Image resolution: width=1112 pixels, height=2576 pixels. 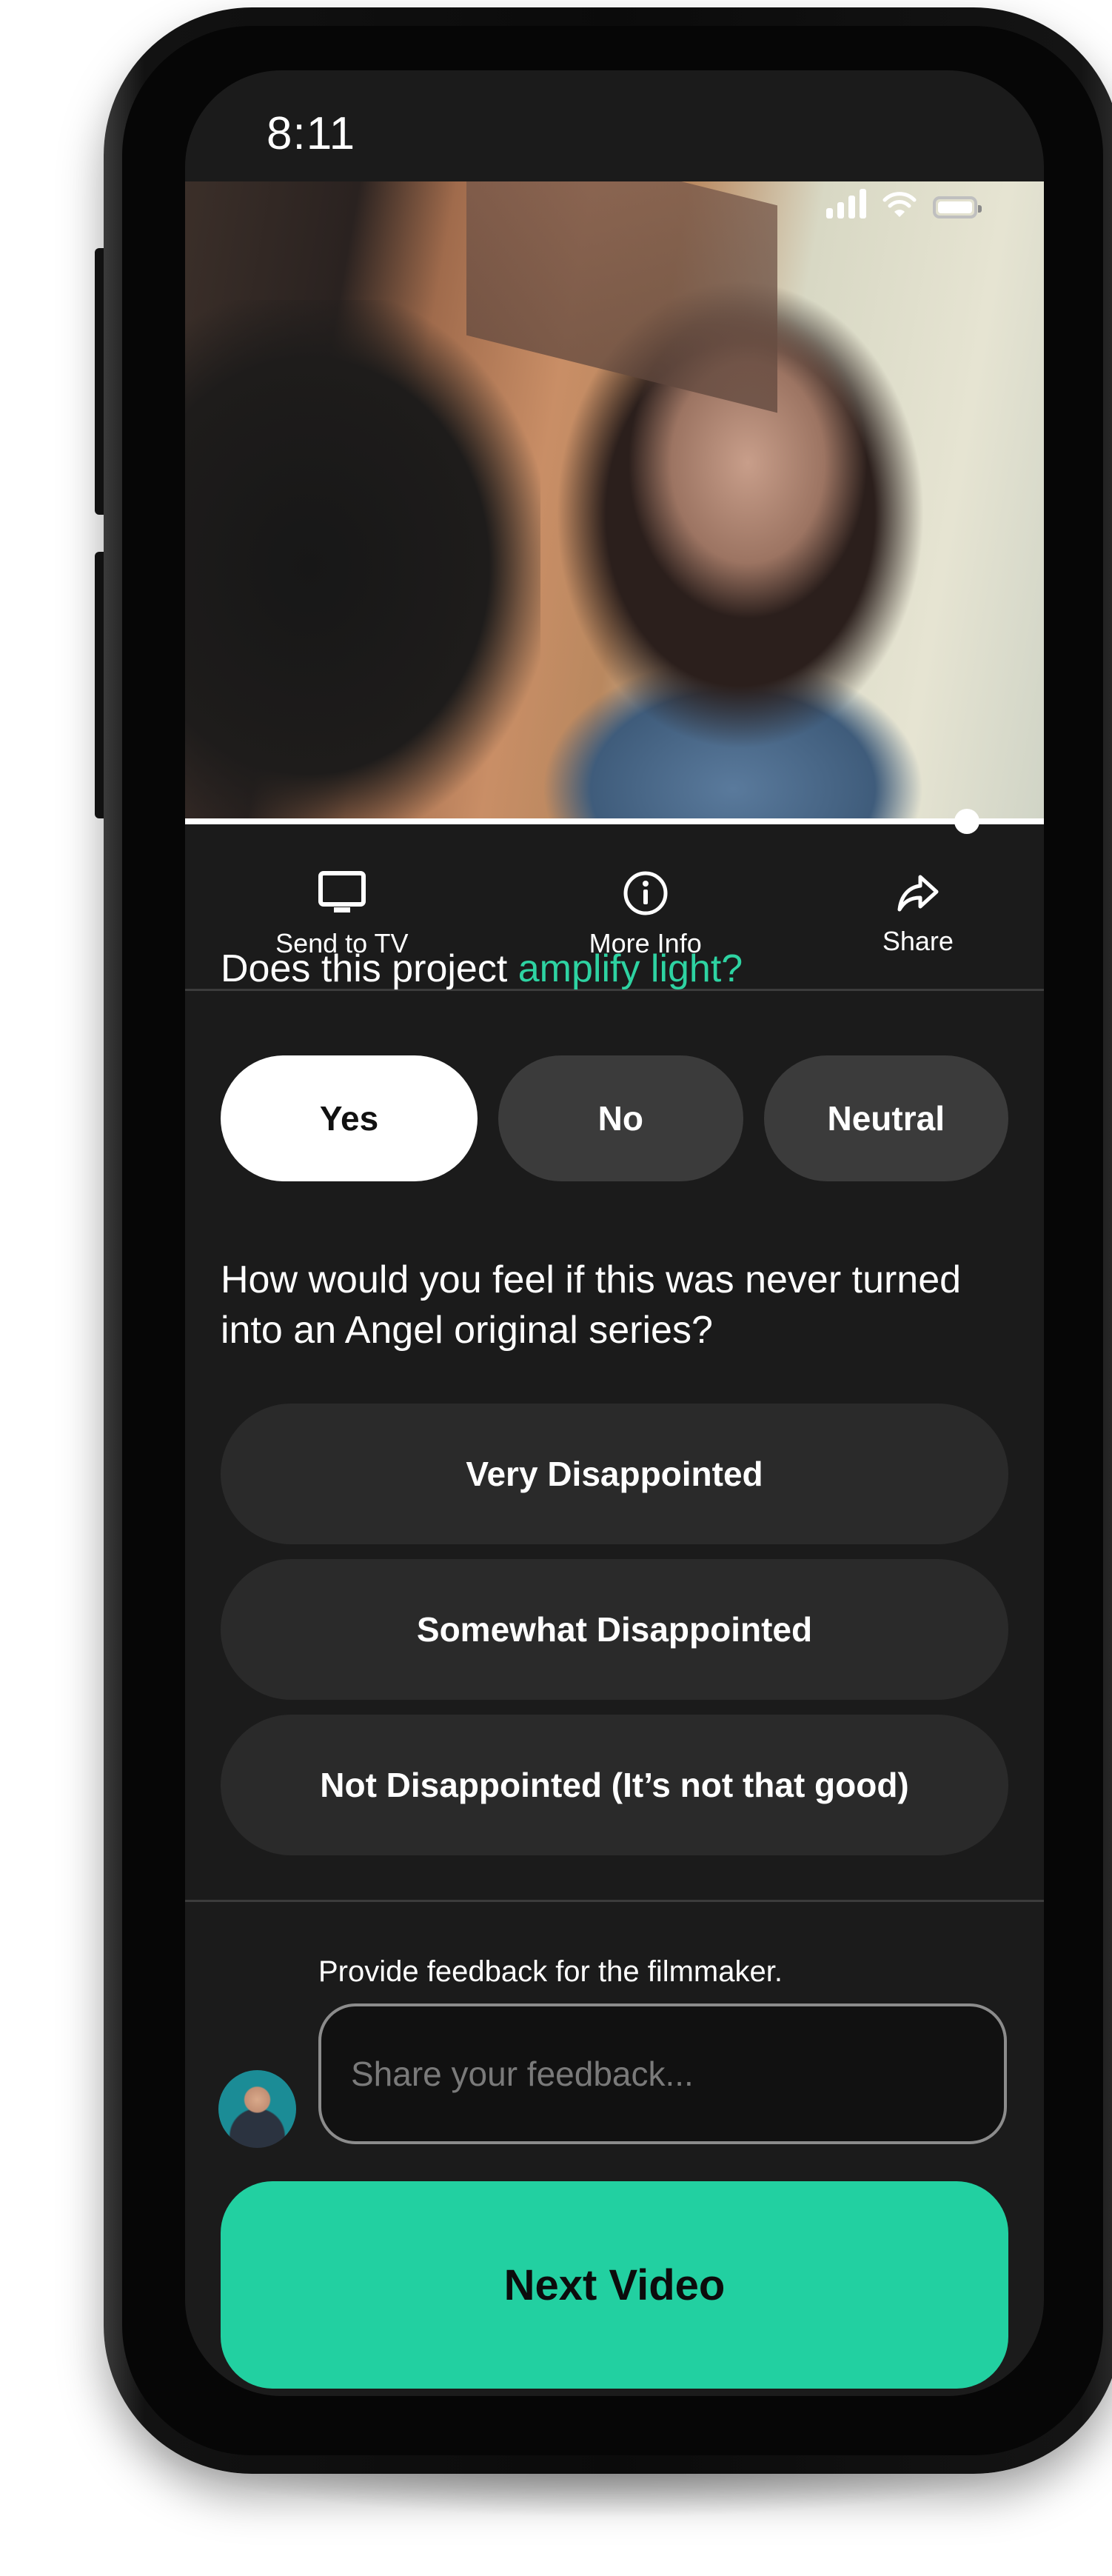 What do you see at coordinates (614, 1901) in the screenshot?
I see `divider` at bounding box center [614, 1901].